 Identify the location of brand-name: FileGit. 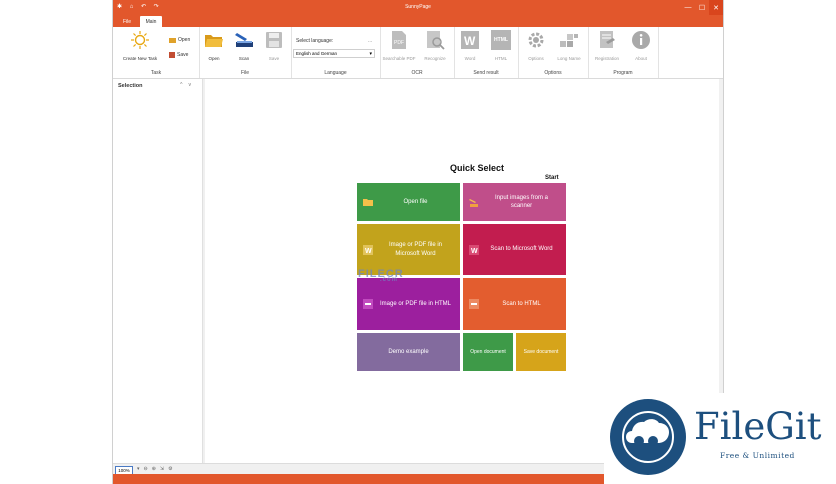
(758, 426).